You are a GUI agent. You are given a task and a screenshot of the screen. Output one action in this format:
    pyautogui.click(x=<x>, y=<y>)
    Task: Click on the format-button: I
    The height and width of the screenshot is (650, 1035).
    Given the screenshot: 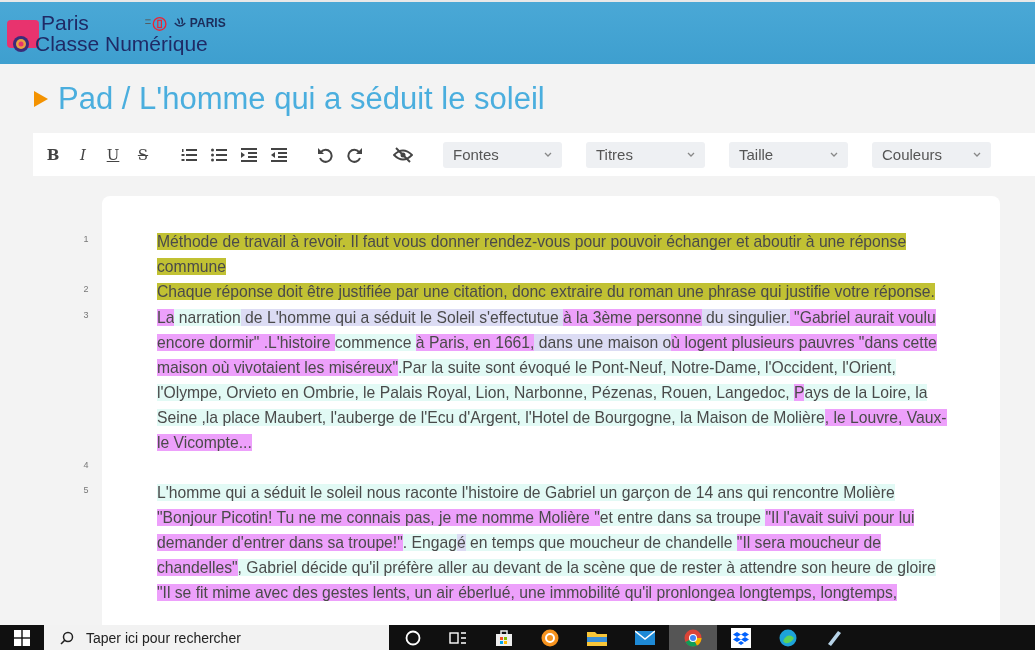 What is the action you would take?
    pyautogui.click(x=83, y=154)
    